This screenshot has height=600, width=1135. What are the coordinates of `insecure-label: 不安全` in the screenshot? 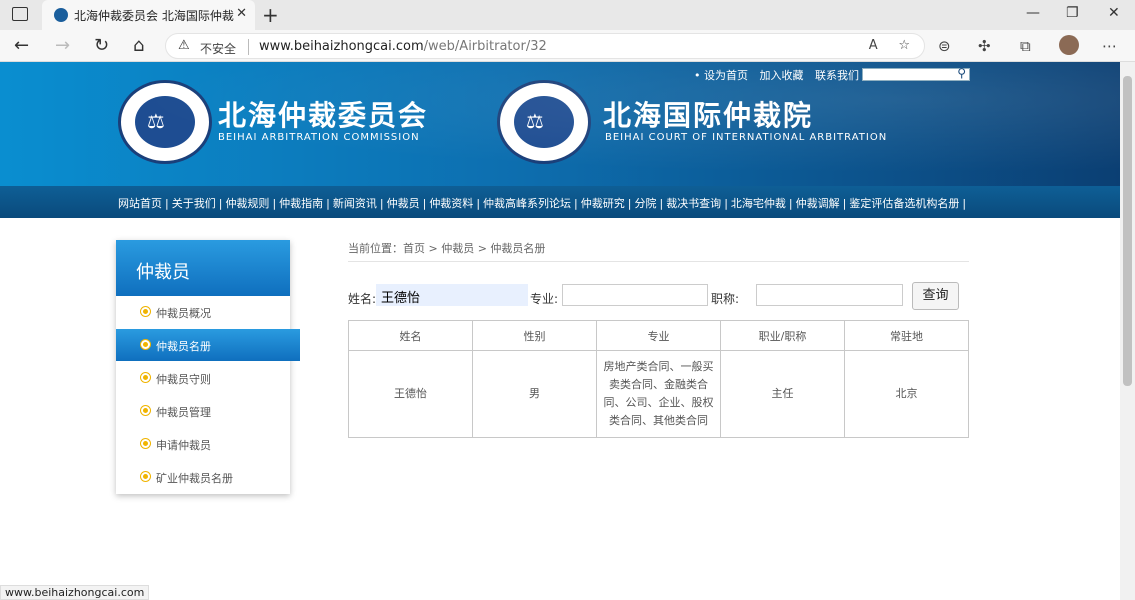 It's located at (218, 48).